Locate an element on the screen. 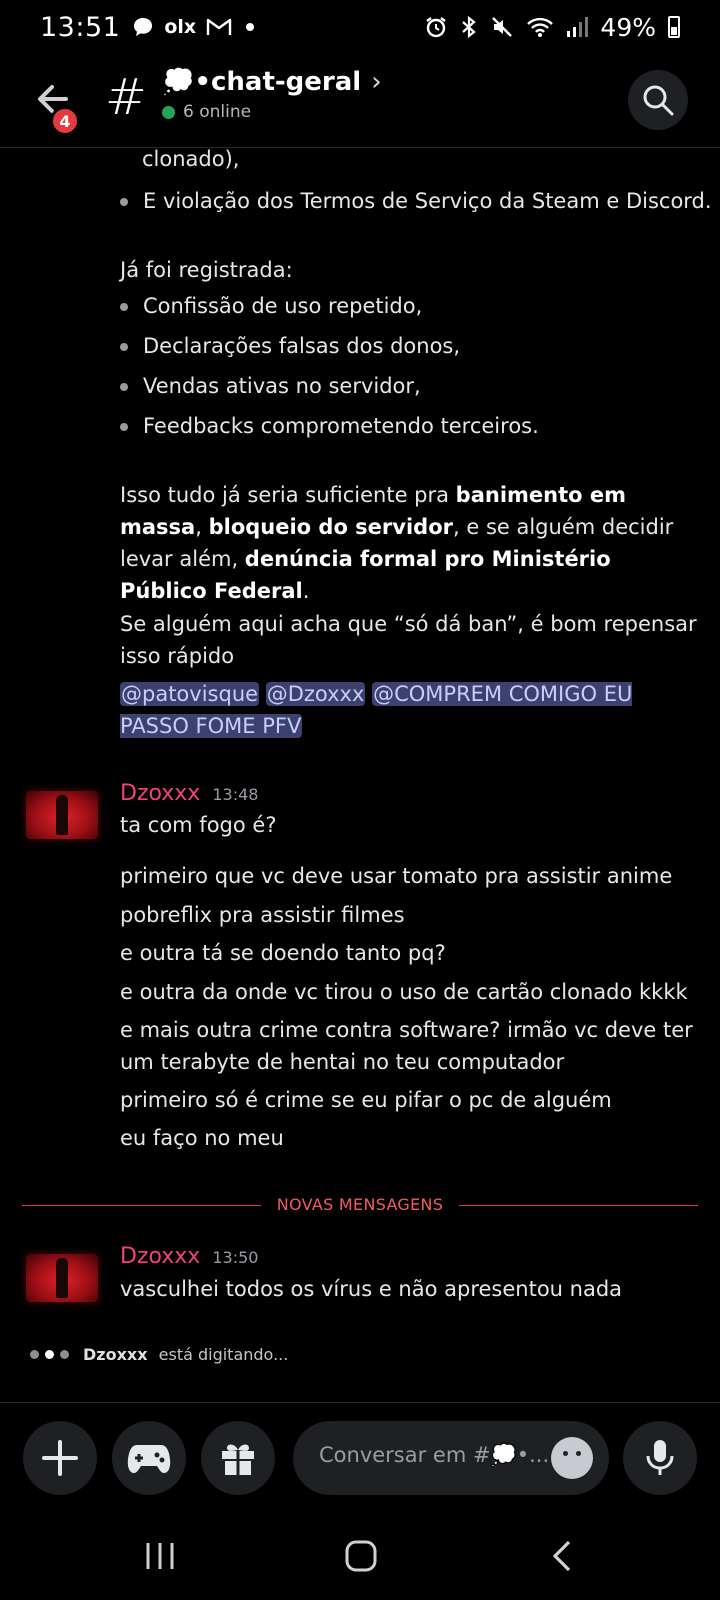  gift-icon is located at coordinates (238, 1459).